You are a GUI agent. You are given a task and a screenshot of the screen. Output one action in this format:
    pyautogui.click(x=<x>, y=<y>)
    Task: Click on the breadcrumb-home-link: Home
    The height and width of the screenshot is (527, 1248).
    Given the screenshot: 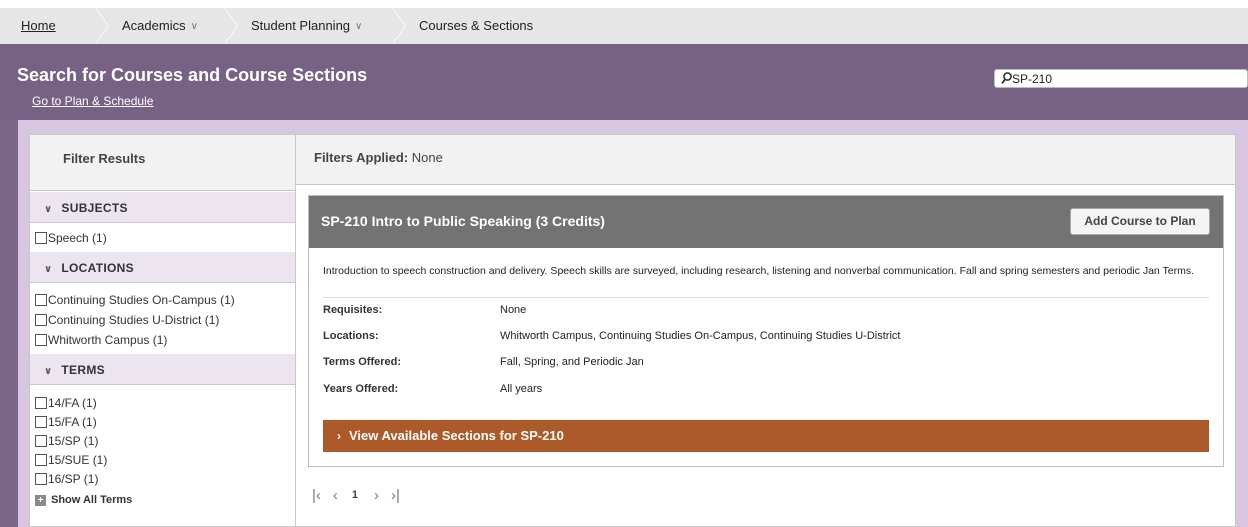 What is the action you would take?
    pyautogui.click(x=38, y=26)
    